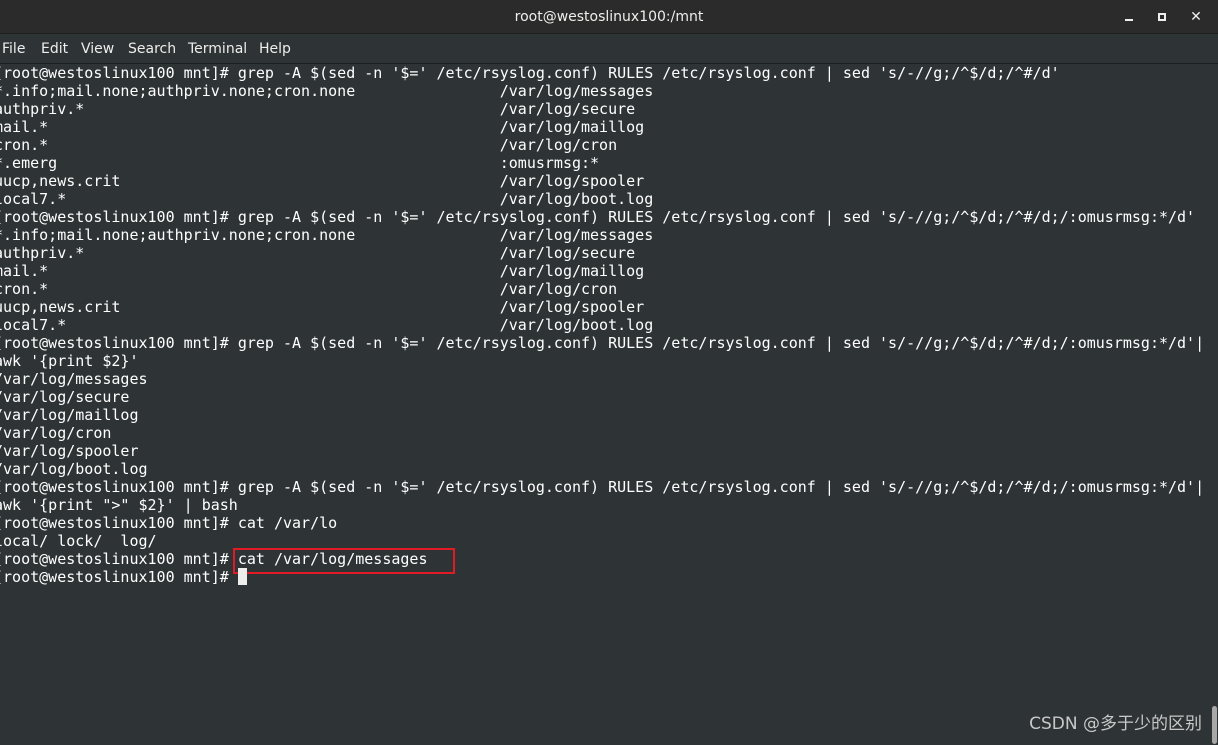 The width and height of the screenshot is (1218, 745). Describe the element at coordinates (78, 541) in the screenshot. I see `terminal-line: local/ lock/ log/` at that location.